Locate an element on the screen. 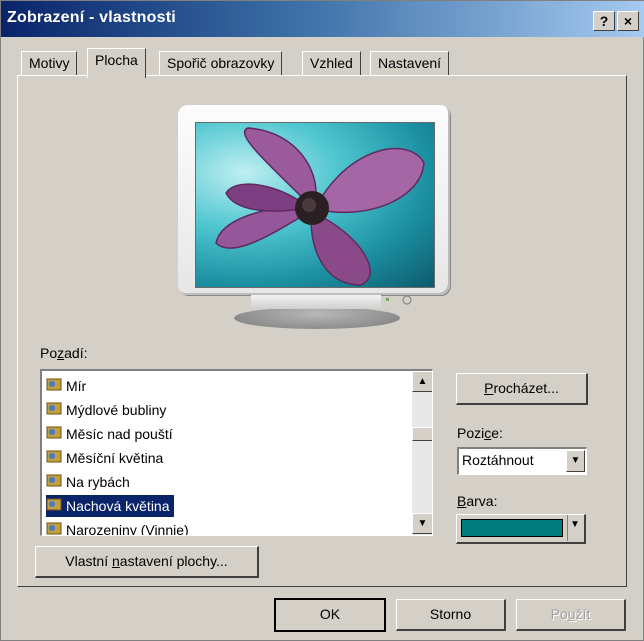 This screenshot has height=641, width=644. monitor-base is located at coordinates (317, 318).